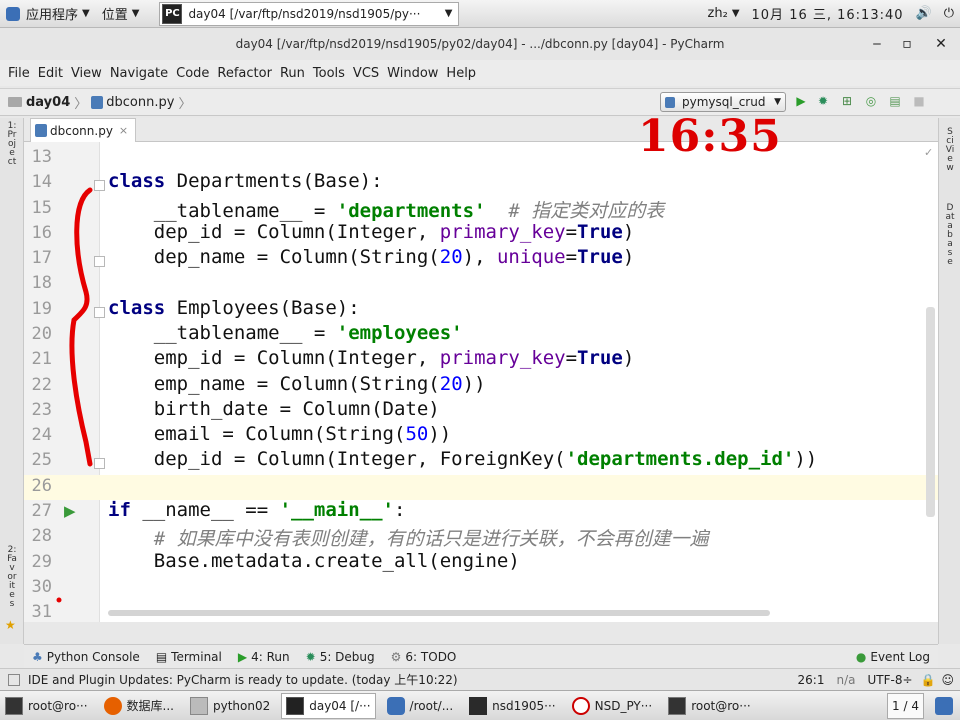 Image resolution: width=960 pixels, height=720 pixels. Describe the element at coordinates (950, 150) in the screenshot. I see `sciview-tool-button: SciView` at that location.